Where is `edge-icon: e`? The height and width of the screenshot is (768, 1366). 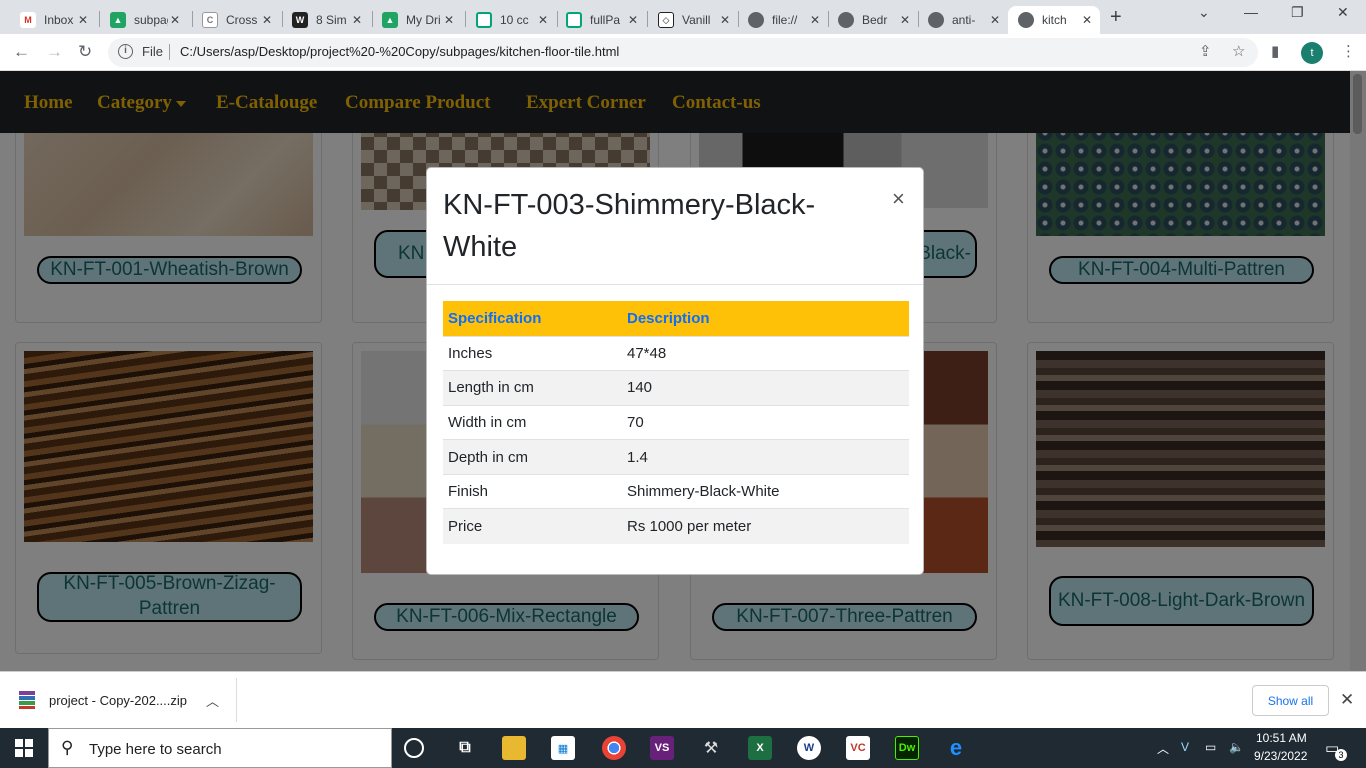
edge-icon: e is located at coordinates (956, 747).